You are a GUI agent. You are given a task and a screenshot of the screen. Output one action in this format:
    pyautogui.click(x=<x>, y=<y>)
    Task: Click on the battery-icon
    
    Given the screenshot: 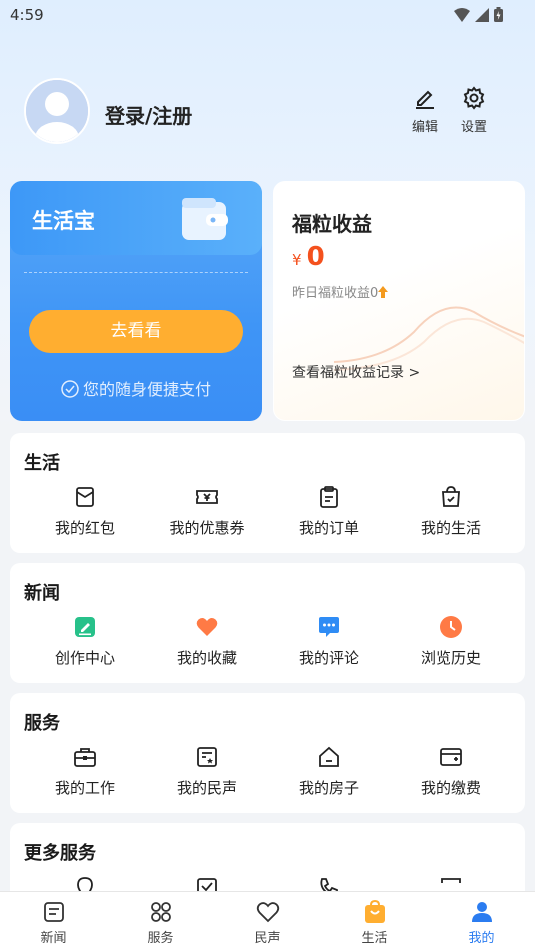 What is the action you would take?
    pyautogui.click(x=498, y=14)
    